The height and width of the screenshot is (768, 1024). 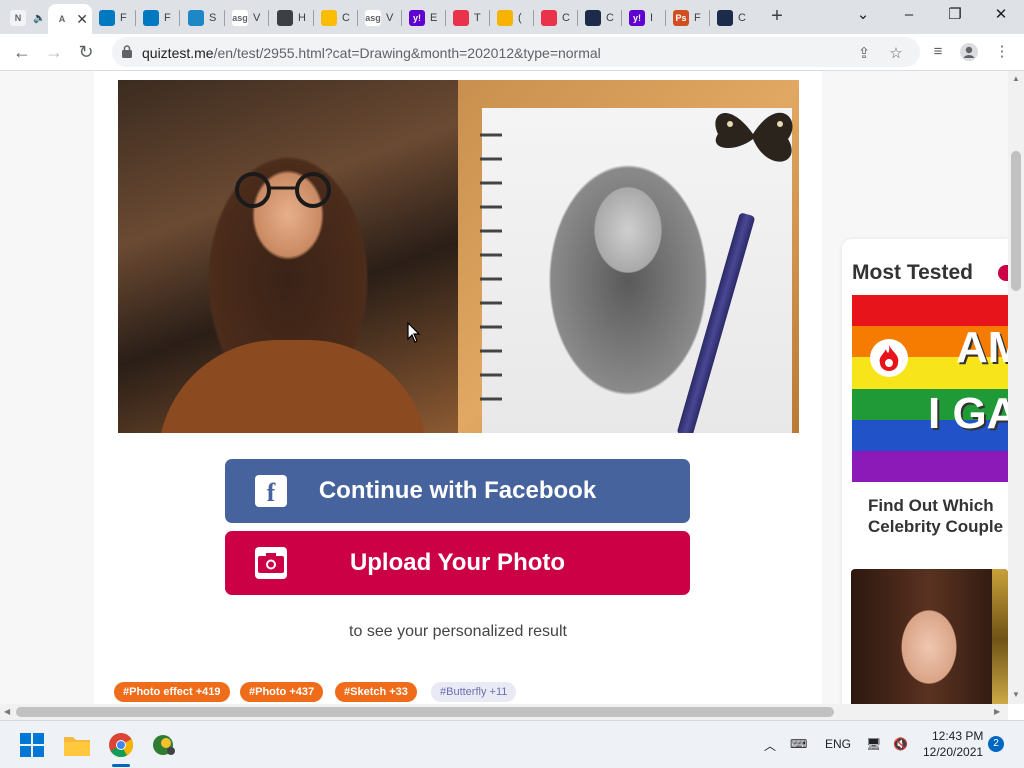 What do you see at coordinates (512, 744) in the screenshot?
I see `windows-taskbar: ︿ ⌨ ENG 🖥 🔇 12:43 PM 12/20/2021 2` at bounding box center [512, 744].